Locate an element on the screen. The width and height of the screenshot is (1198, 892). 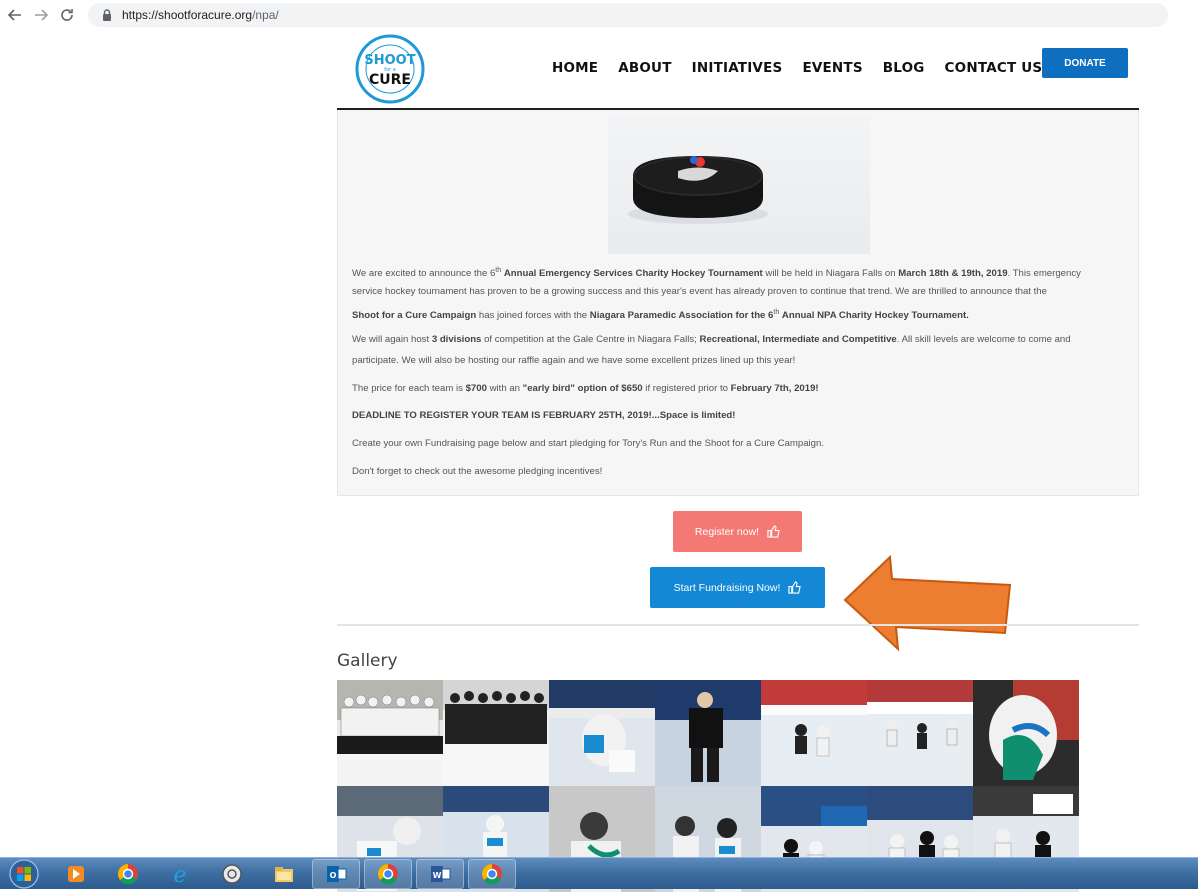
start-fundraising-button: Start Fundraising Now! is located at coordinates (737, 587).